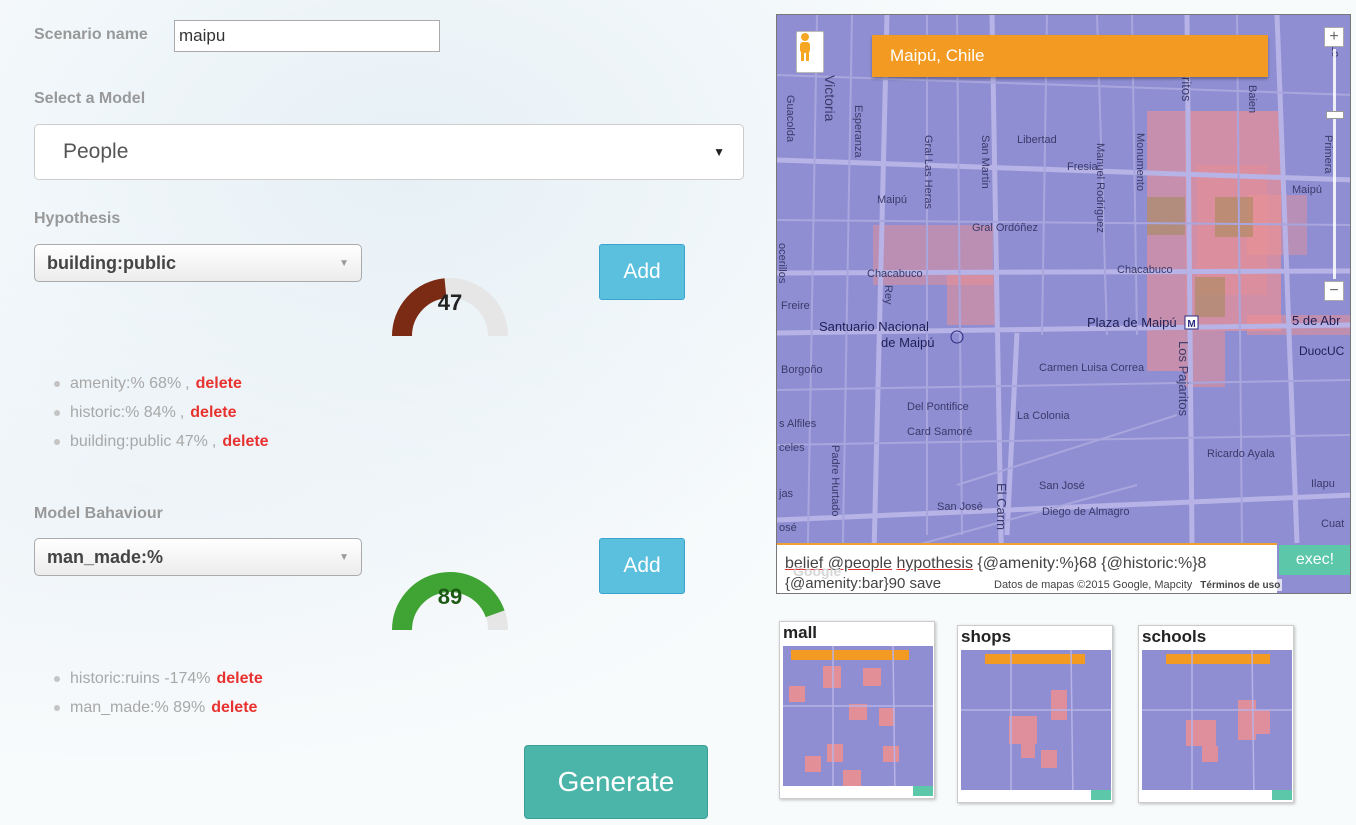 This screenshot has height=825, width=1356. Describe the element at coordinates (1005, 228) in the screenshot. I see `map-label-gral-ordonez: Gral Ordóñez` at that location.